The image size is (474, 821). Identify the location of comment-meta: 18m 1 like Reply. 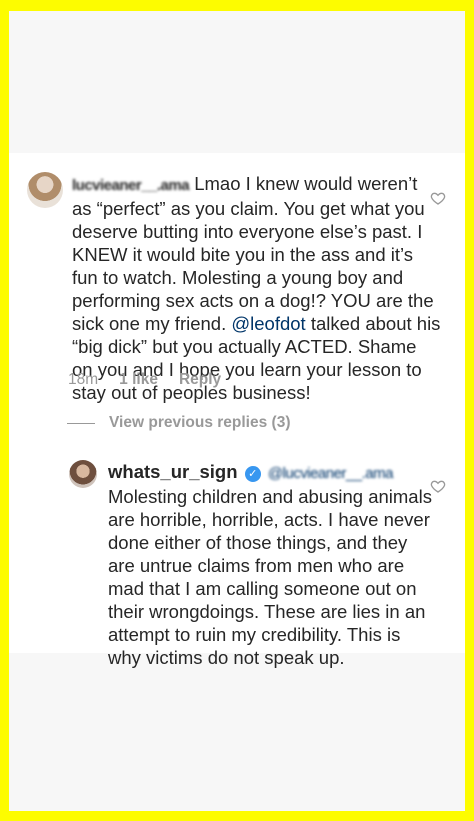
(144, 380).